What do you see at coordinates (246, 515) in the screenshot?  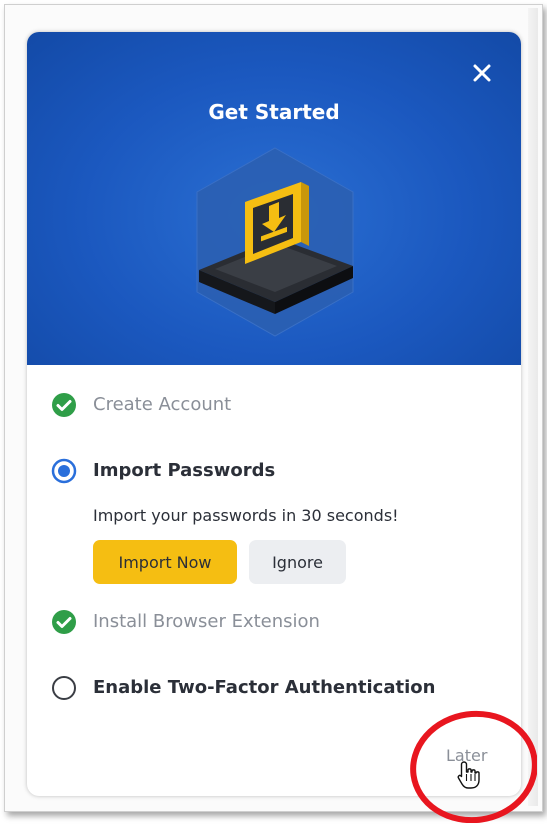 I see `step-import-description: Import your passwords in 30 seconds!` at bounding box center [246, 515].